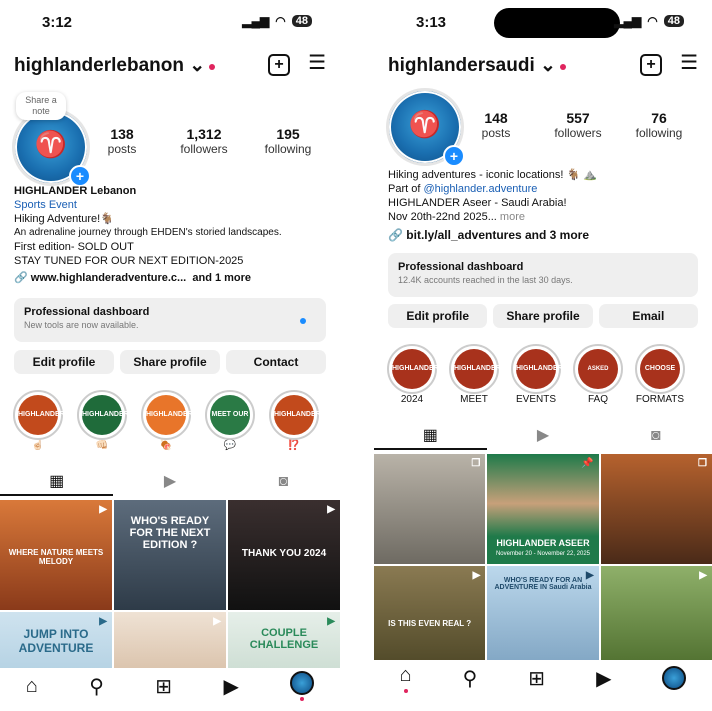 Image resolution: width=712 pixels, height=711 pixels. I want to click on profile-header: highlanderlebanon ⌄ + ☰, so click(170, 65).